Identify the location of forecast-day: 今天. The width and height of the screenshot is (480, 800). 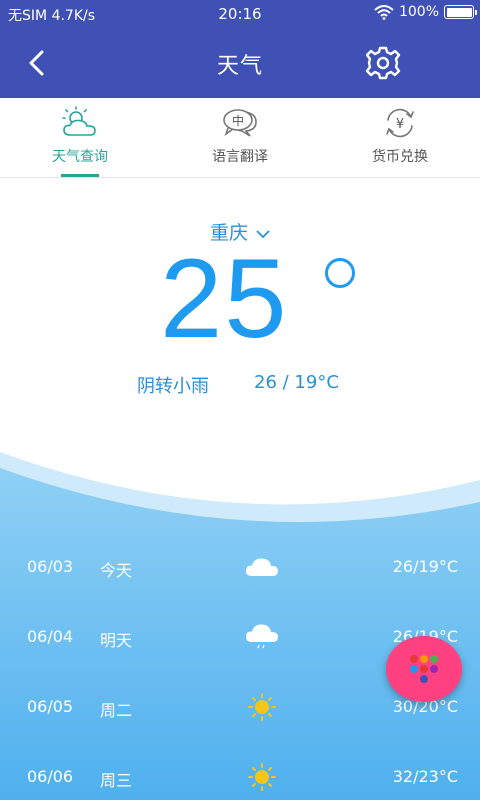
(116, 570).